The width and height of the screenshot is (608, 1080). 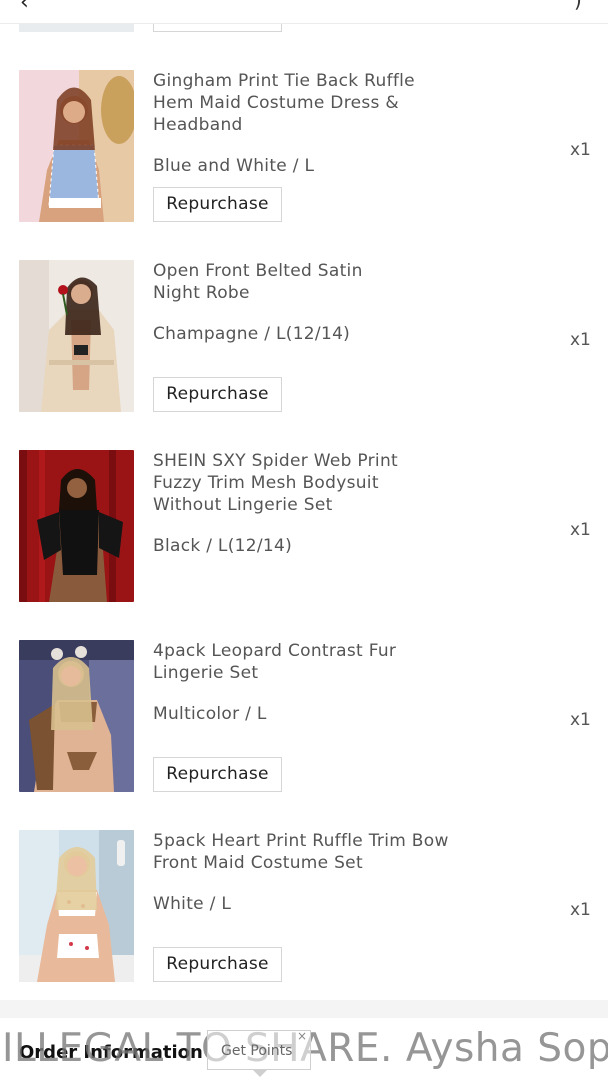 I want to click on previous-item-thumbnail-cut, so click(x=76, y=28).